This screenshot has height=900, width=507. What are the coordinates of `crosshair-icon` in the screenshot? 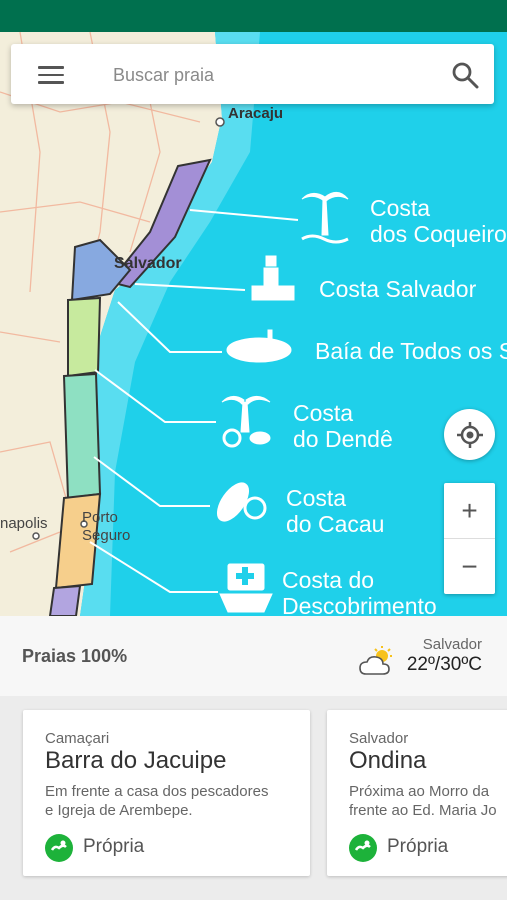 It's located at (469, 434).